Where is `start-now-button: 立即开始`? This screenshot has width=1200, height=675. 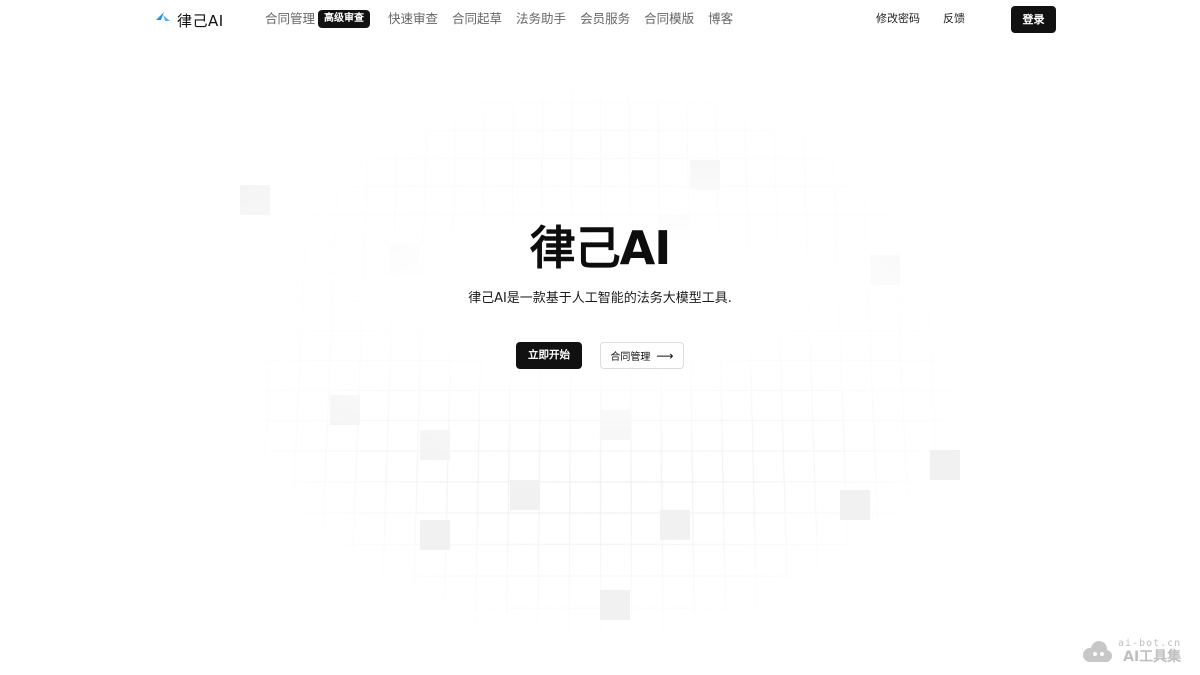
start-now-button: 立即开始 is located at coordinates (549, 355).